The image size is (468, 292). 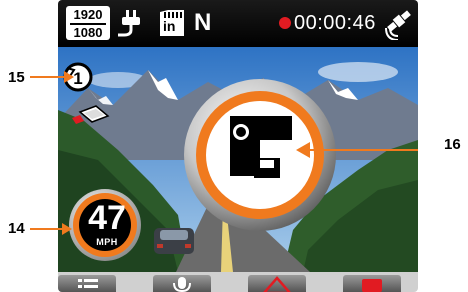 What do you see at coordinates (16, 77) in the screenshot?
I see `callout-label-15: 15` at bounding box center [16, 77].